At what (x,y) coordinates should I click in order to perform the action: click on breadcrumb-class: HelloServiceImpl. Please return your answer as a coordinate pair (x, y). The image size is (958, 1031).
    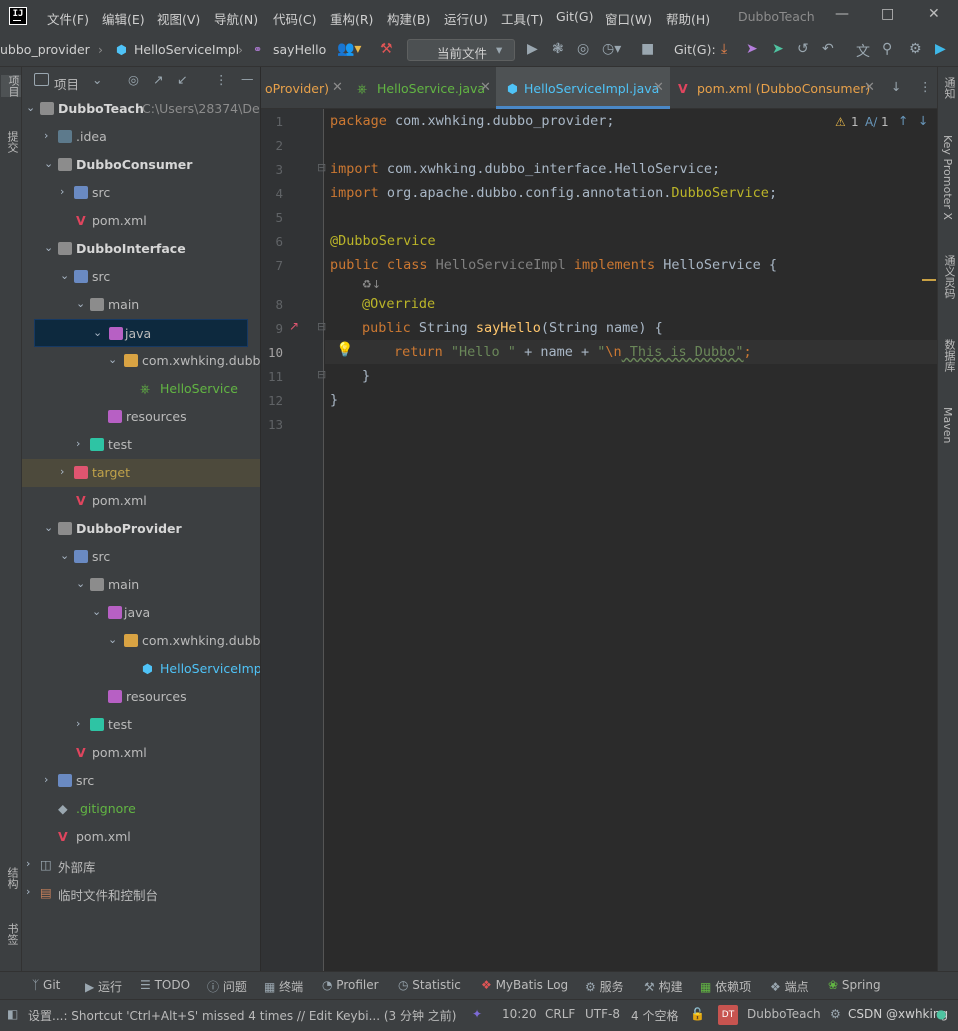
    Looking at the image, I should click on (186, 49).